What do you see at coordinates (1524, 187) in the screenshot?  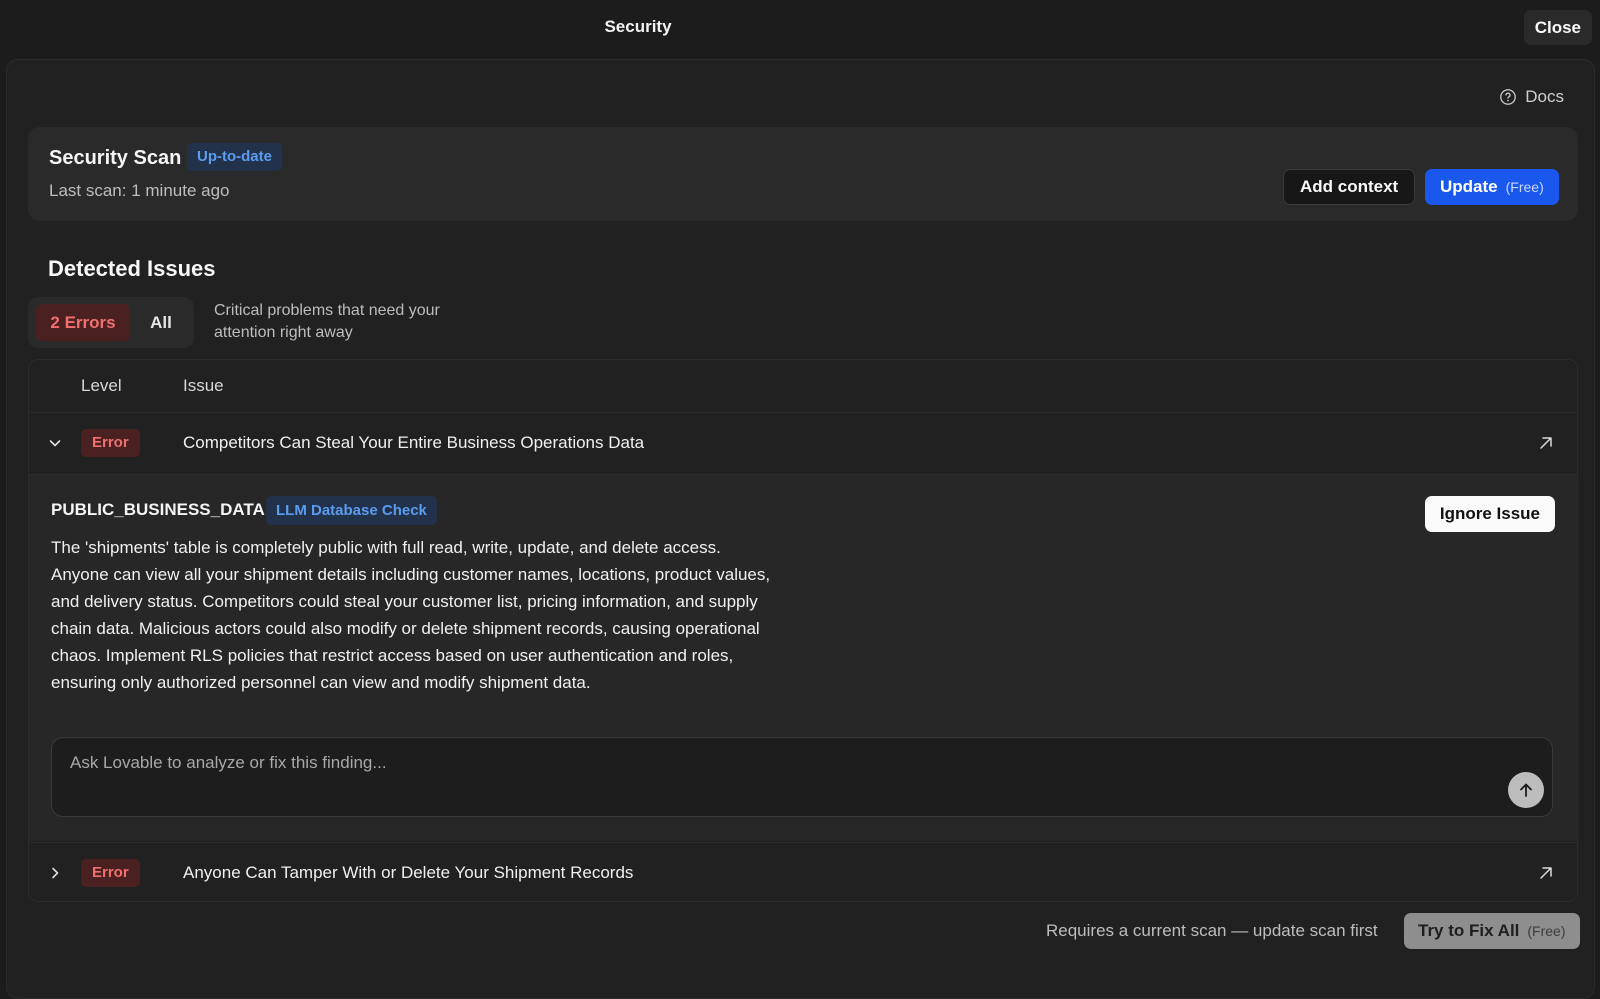 I see `update-free-label: (Free)` at bounding box center [1524, 187].